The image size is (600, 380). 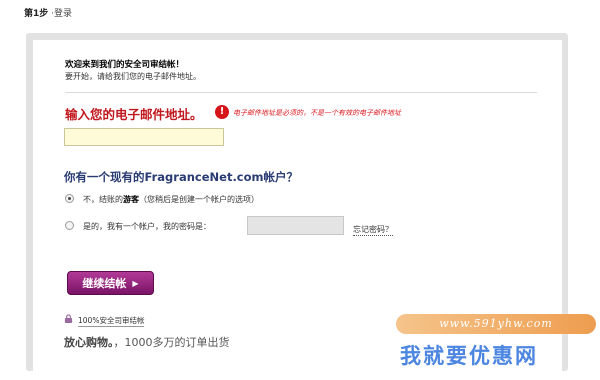 I want to click on step-name-text: 登录, so click(x=63, y=14).